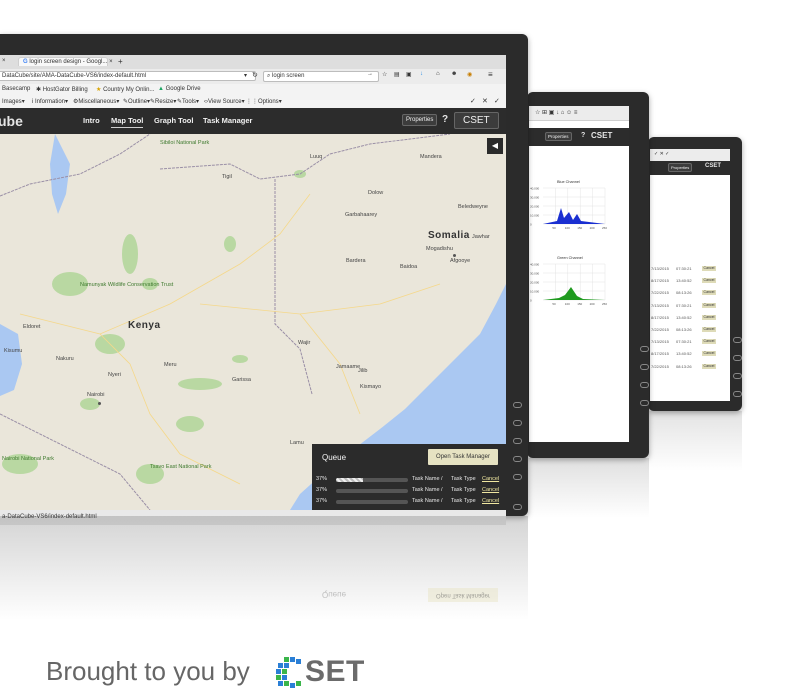  What do you see at coordinates (188, 101) in the screenshot?
I see `toolbar-tools: ✎Tools▾` at bounding box center [188, 101].